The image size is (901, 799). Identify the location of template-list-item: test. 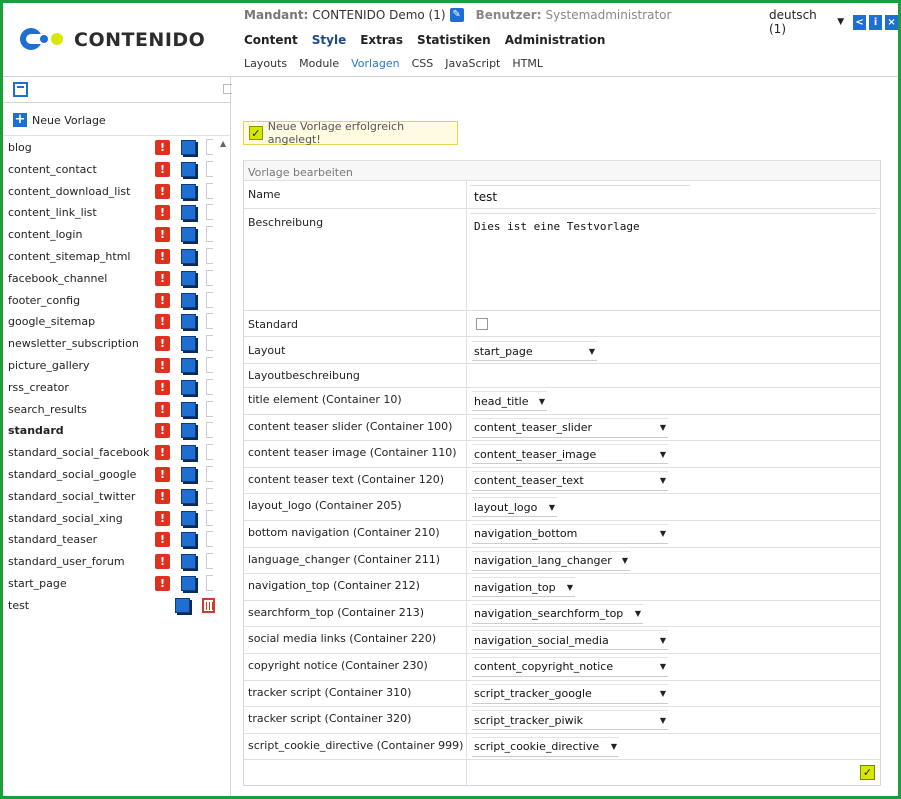
(117, 606).